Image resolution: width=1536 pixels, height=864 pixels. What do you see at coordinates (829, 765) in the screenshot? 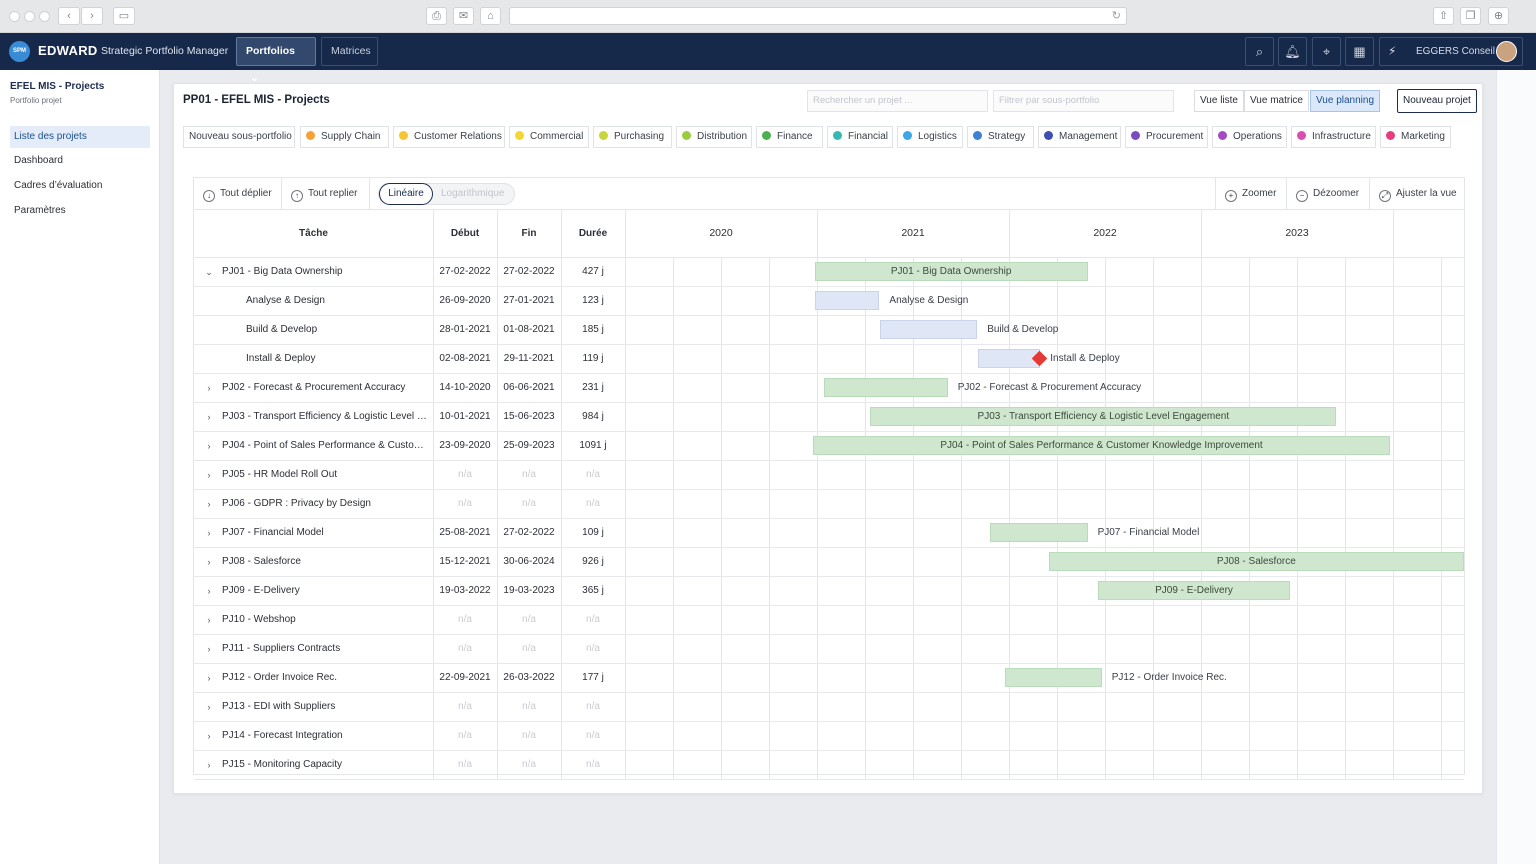
I see `table-row: › PJ15 - Monitoring Capacity n/a n/a n/a` at bounding box center [829, 765].